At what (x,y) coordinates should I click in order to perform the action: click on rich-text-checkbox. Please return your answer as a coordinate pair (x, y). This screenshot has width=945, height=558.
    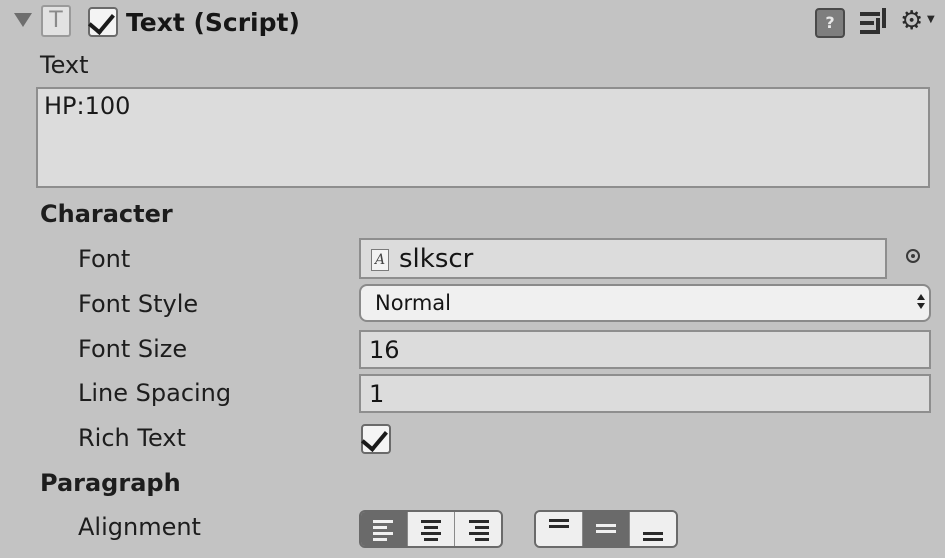
    Looking at the image, I should click on (376, 438).